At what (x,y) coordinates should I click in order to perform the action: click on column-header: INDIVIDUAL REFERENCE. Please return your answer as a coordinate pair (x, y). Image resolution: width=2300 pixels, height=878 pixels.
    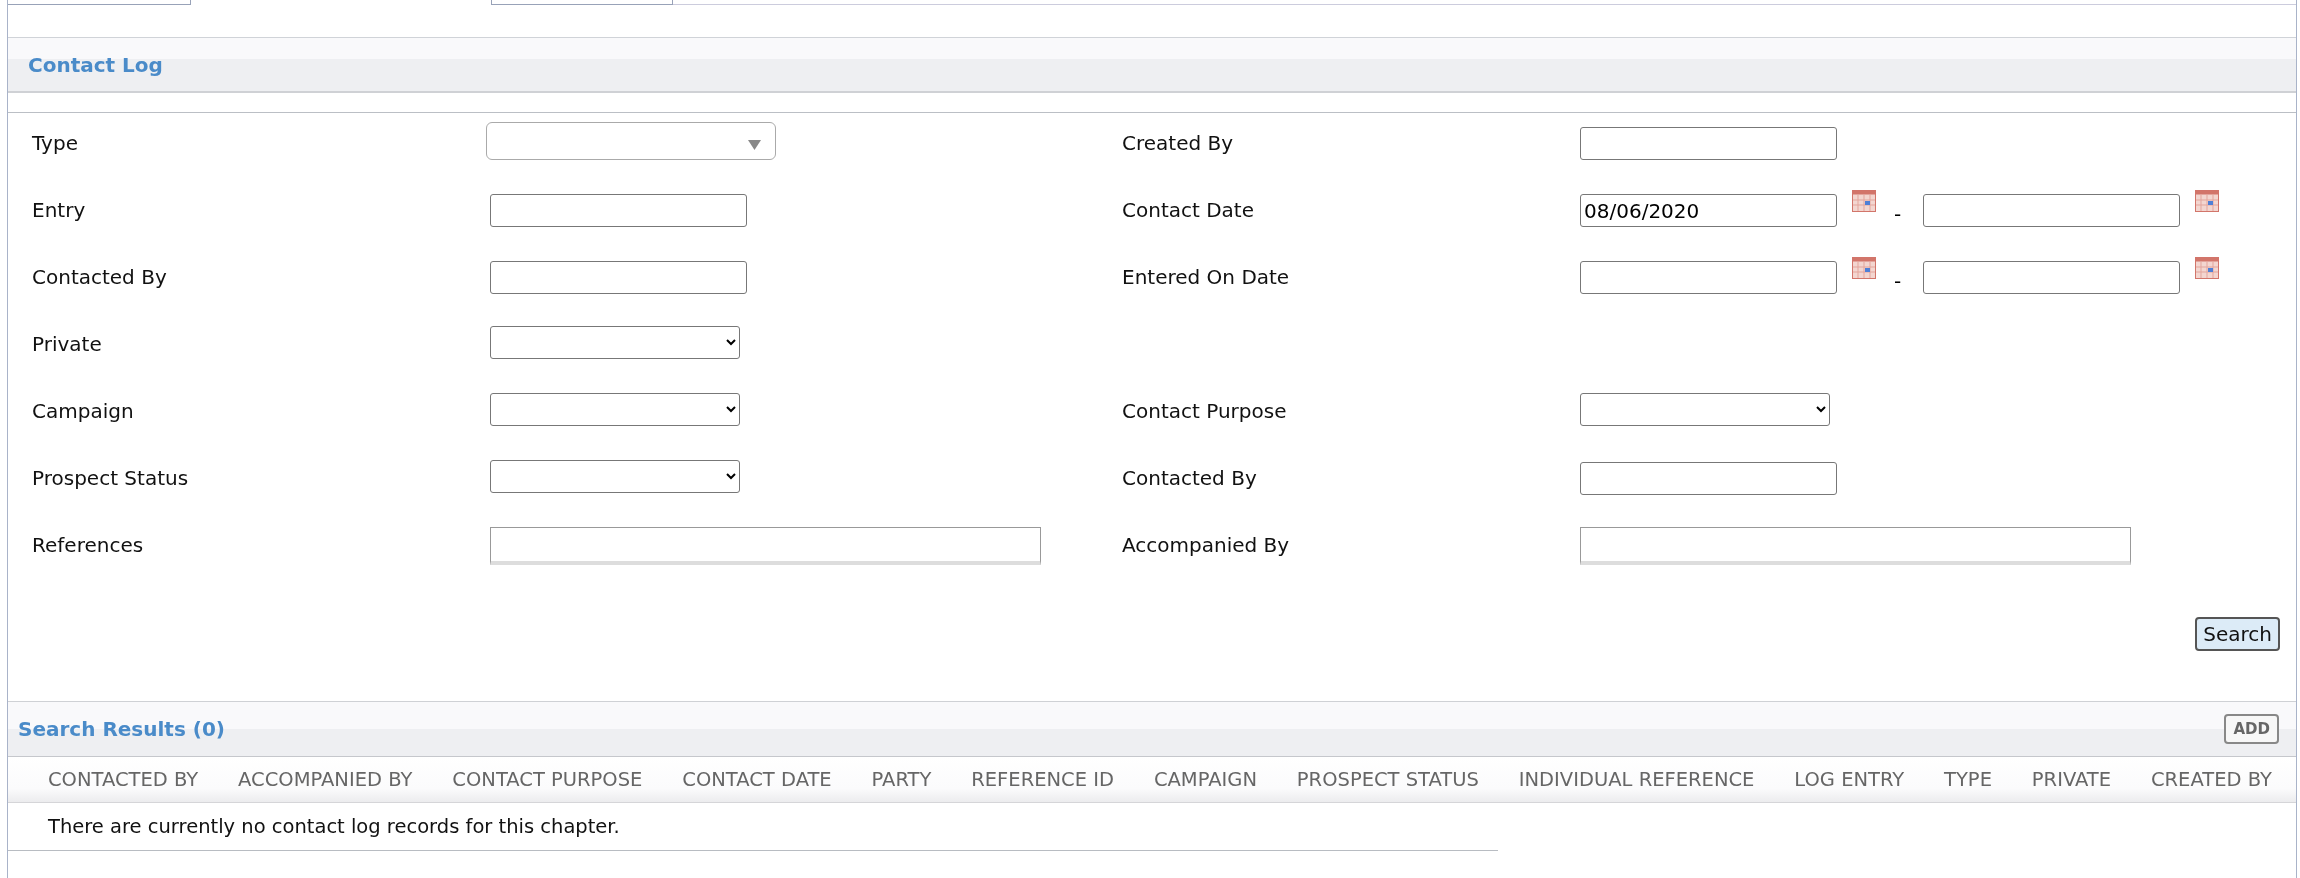
    Looking at the image, I should click on (1636, 779).